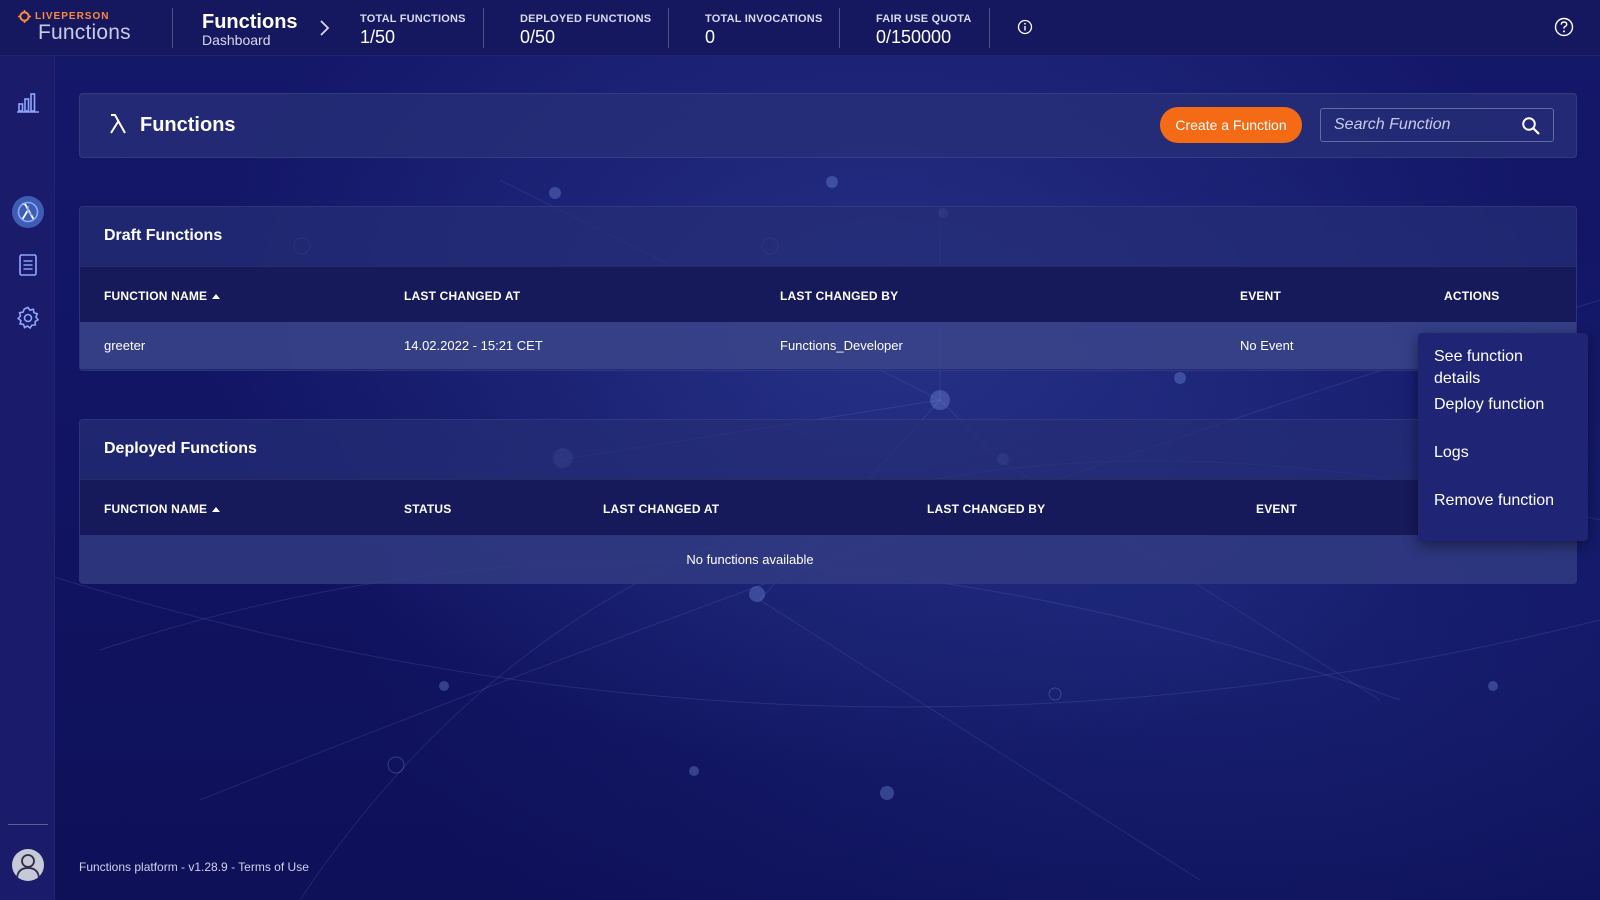  Describe the element at coordinates (28, 265) in the screenshot. I see `document-icon` at that location.